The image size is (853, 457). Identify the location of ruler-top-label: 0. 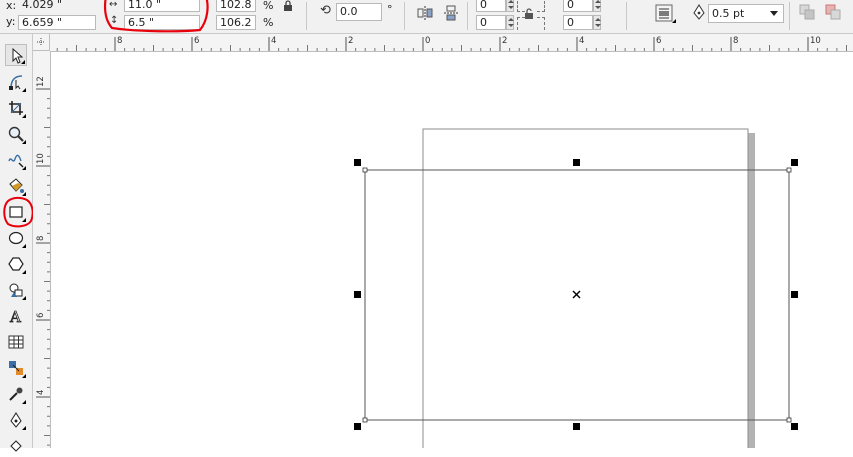
(427, 41).